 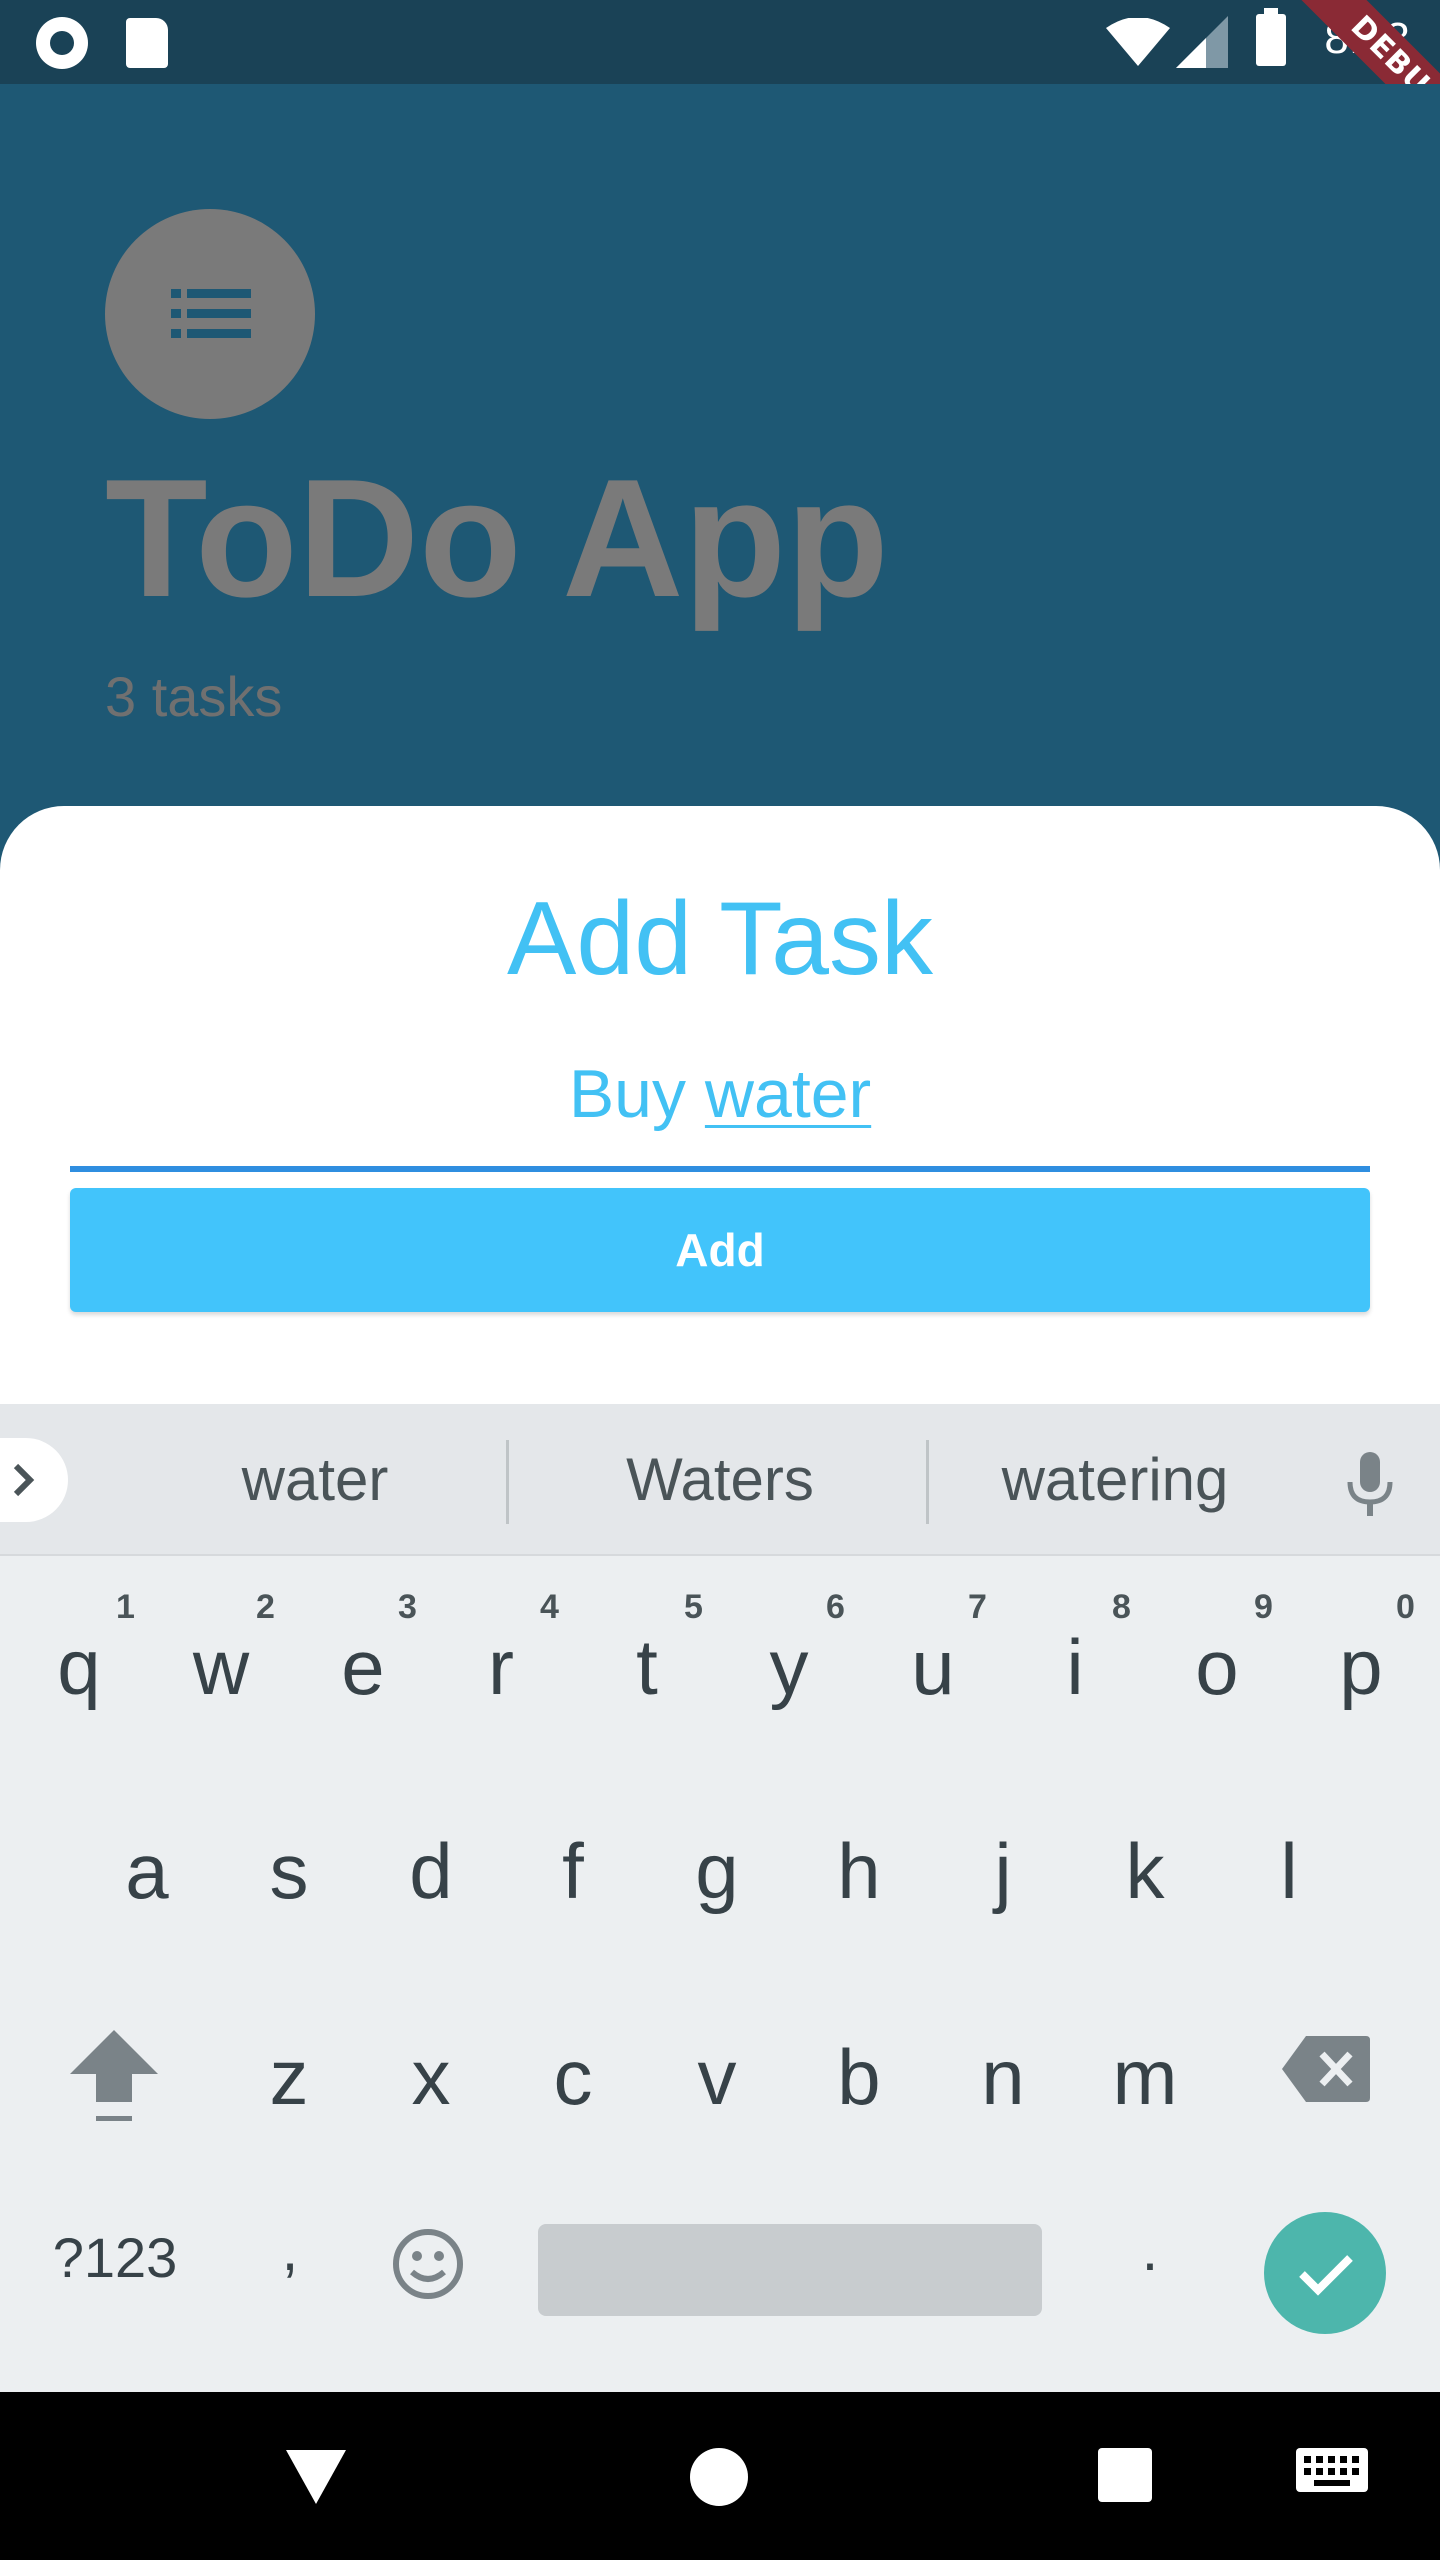 I want to click on suggestion-3: watering, so click(x=1115, y=1480).